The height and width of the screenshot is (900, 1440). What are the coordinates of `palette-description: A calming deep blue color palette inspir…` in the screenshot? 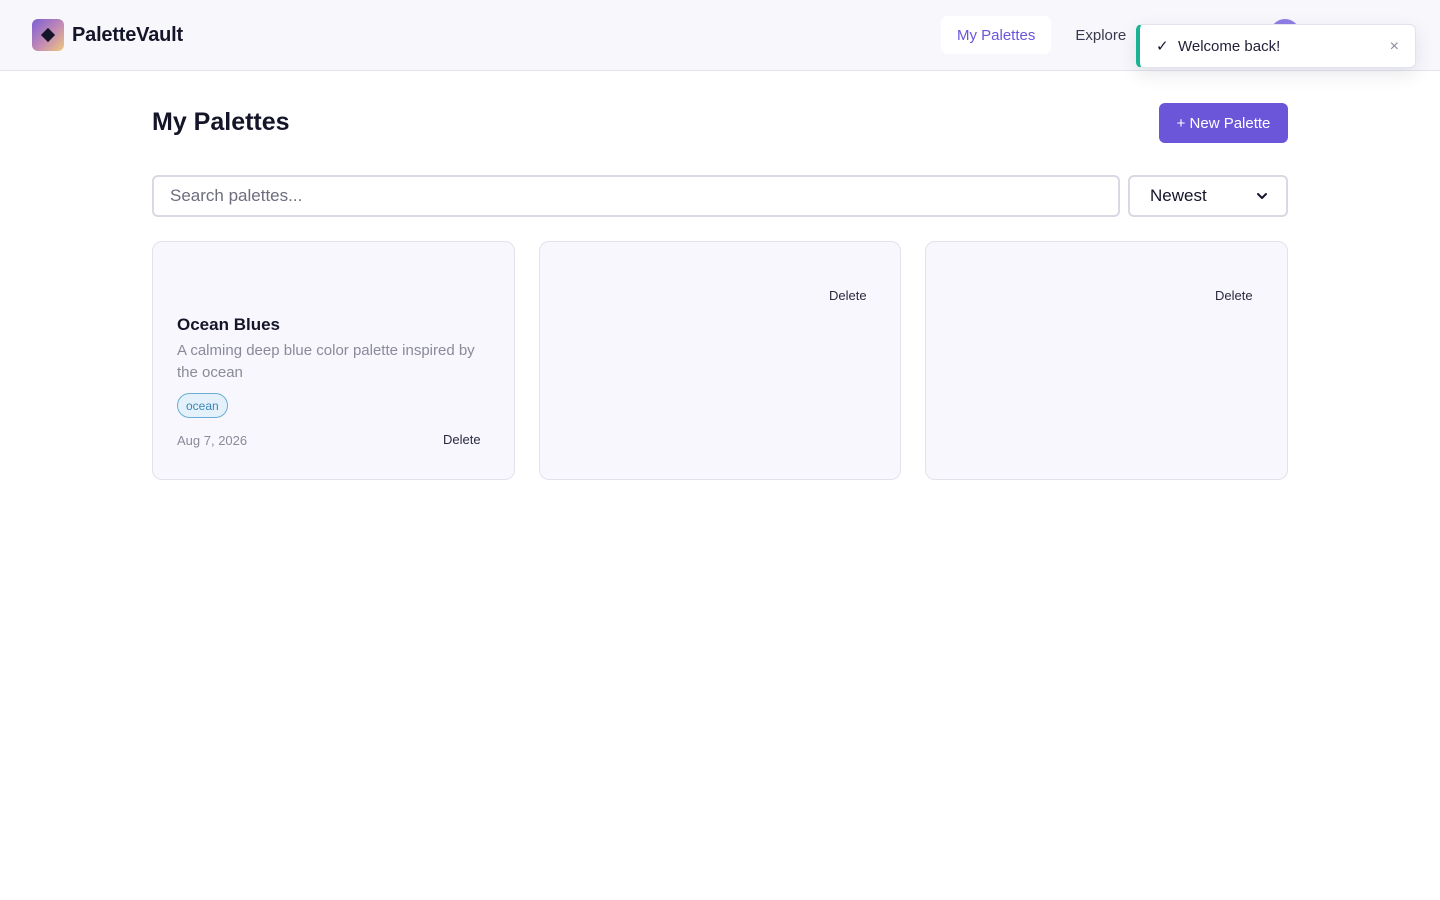 It's located at (326, 361).